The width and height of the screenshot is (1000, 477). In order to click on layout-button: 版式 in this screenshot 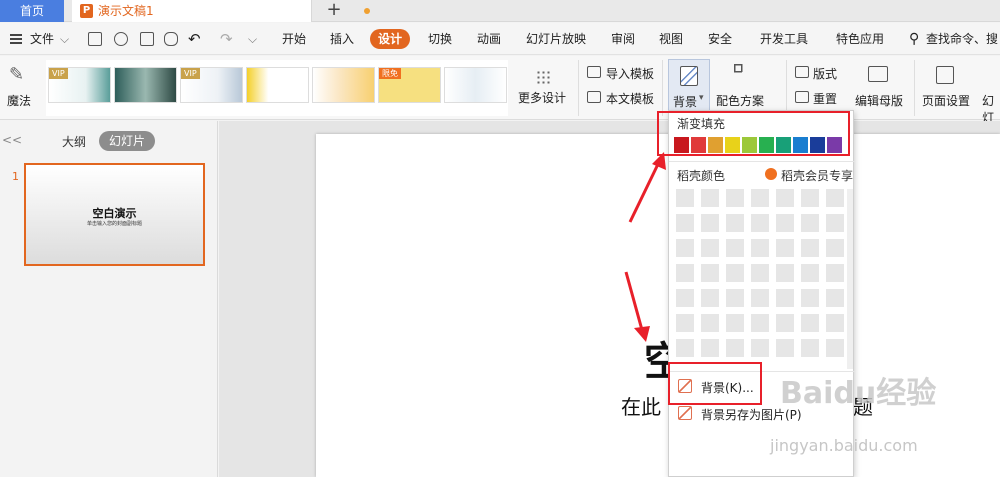, I will do `click(825, 73)`.